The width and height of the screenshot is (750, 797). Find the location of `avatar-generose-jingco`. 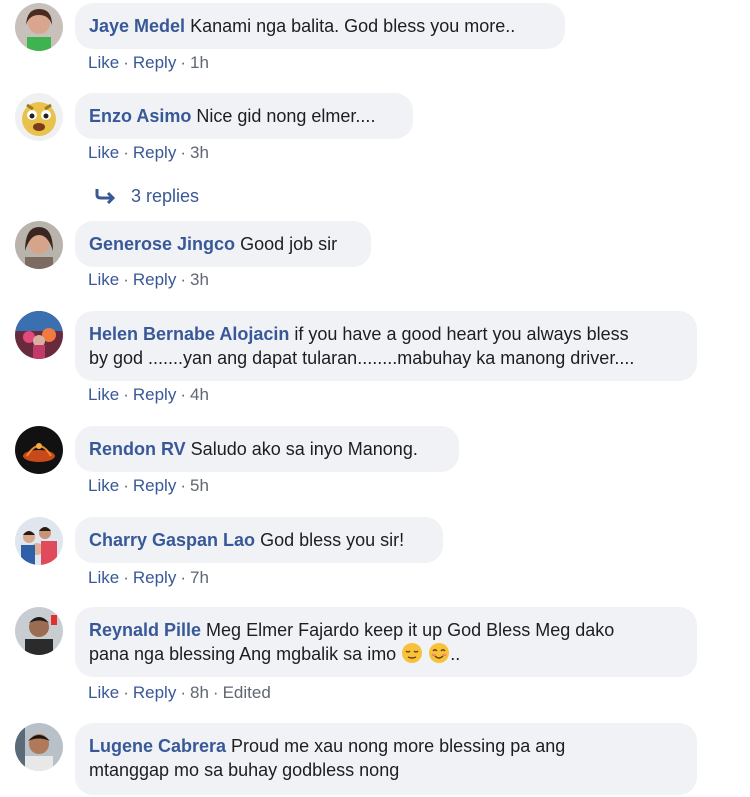

avatar-generose-jingco is located at coordinates (39, 245).